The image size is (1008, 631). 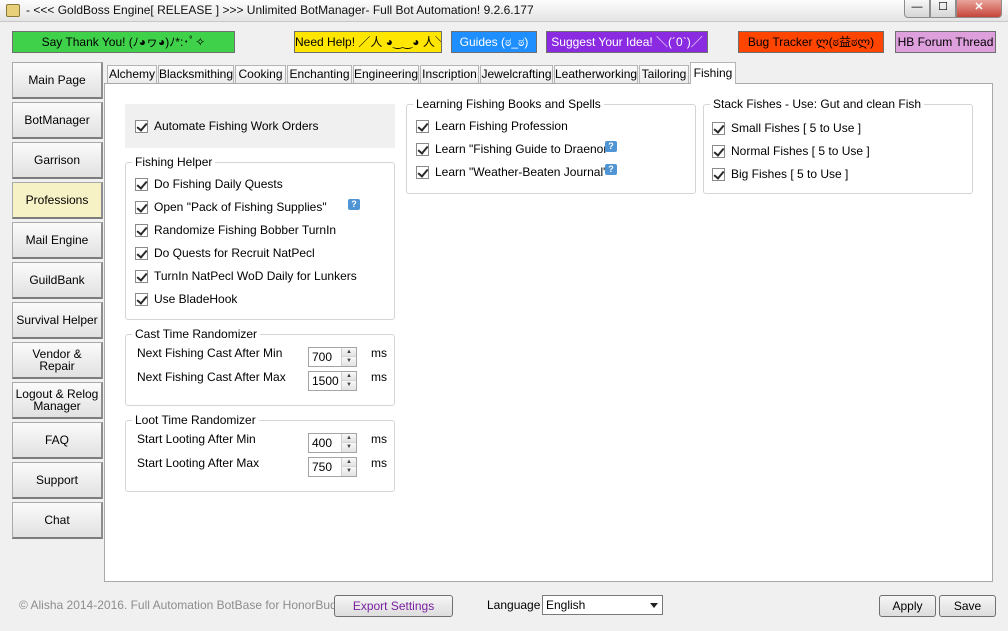 What do you see at coordinates (57, 280) in the screenshot?
I see `nav-guildbank: GuildBank` at bounding box center [57, 280].